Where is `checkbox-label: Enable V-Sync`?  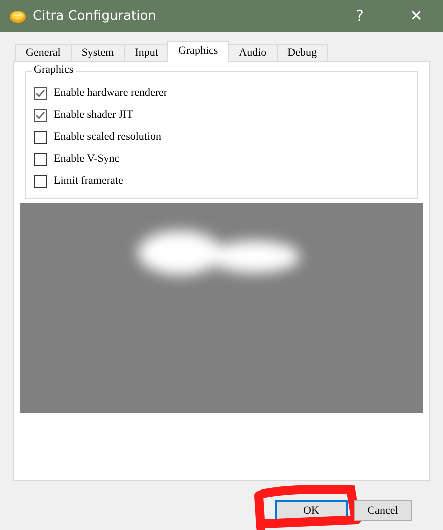
checkbox-label: Enable V-Sync is located at coordinates (87, 159).